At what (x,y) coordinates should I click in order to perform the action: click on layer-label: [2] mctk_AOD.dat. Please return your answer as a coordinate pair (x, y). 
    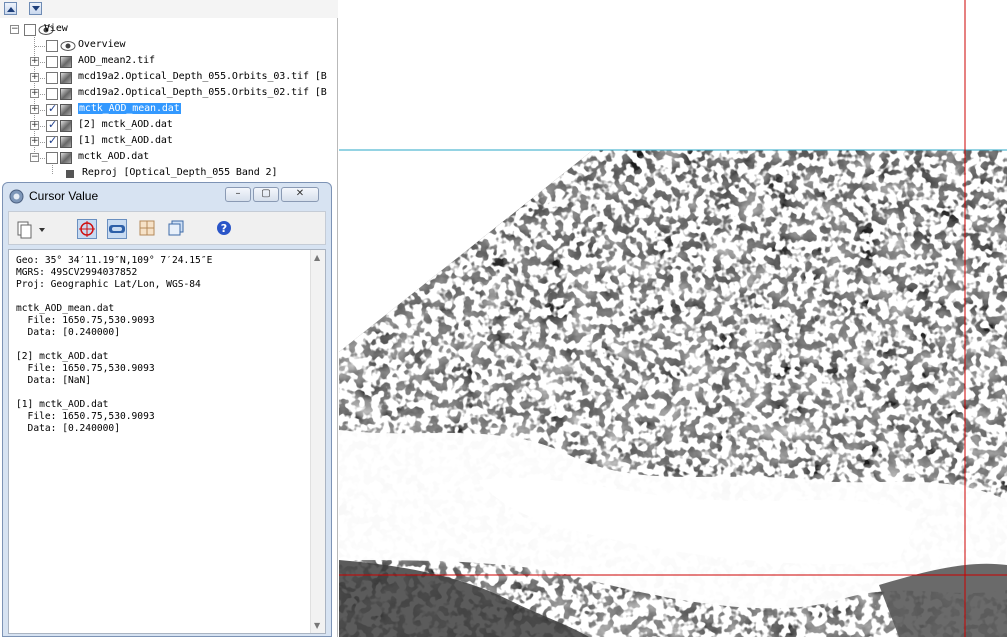
    Looking at the image, I should click on (125, 124).